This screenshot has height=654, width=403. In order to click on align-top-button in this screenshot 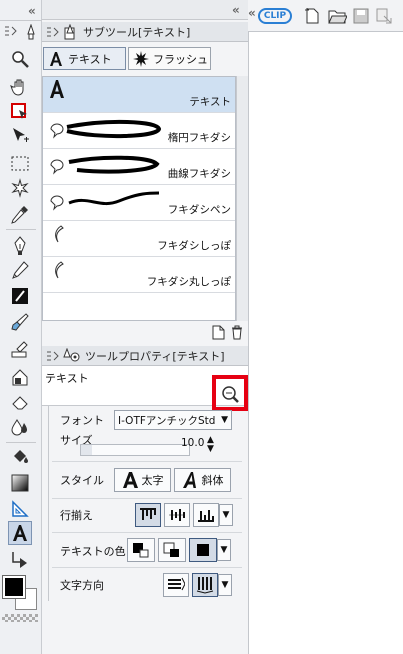, I will do `click(148, 515)`.